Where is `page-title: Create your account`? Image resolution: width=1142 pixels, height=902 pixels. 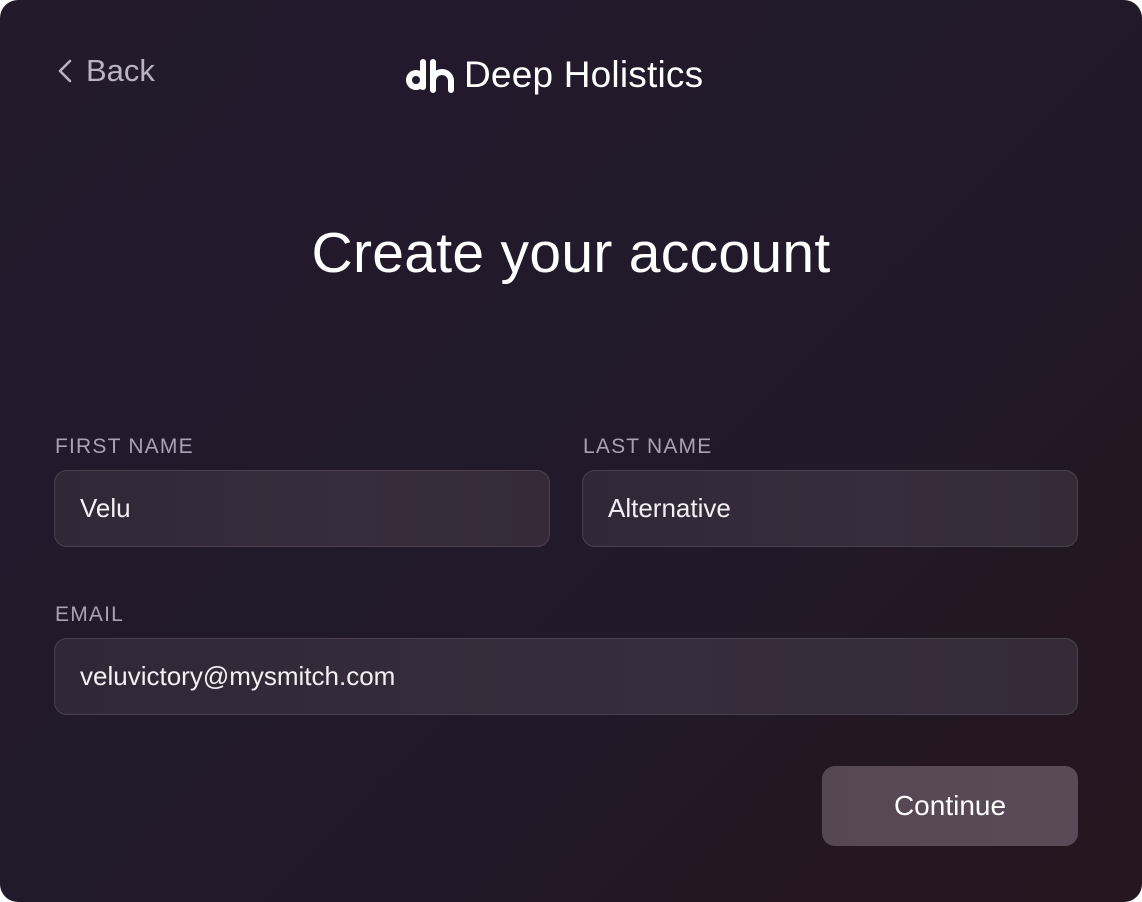
page-title: Create your account is located at coordinates (571, 253).